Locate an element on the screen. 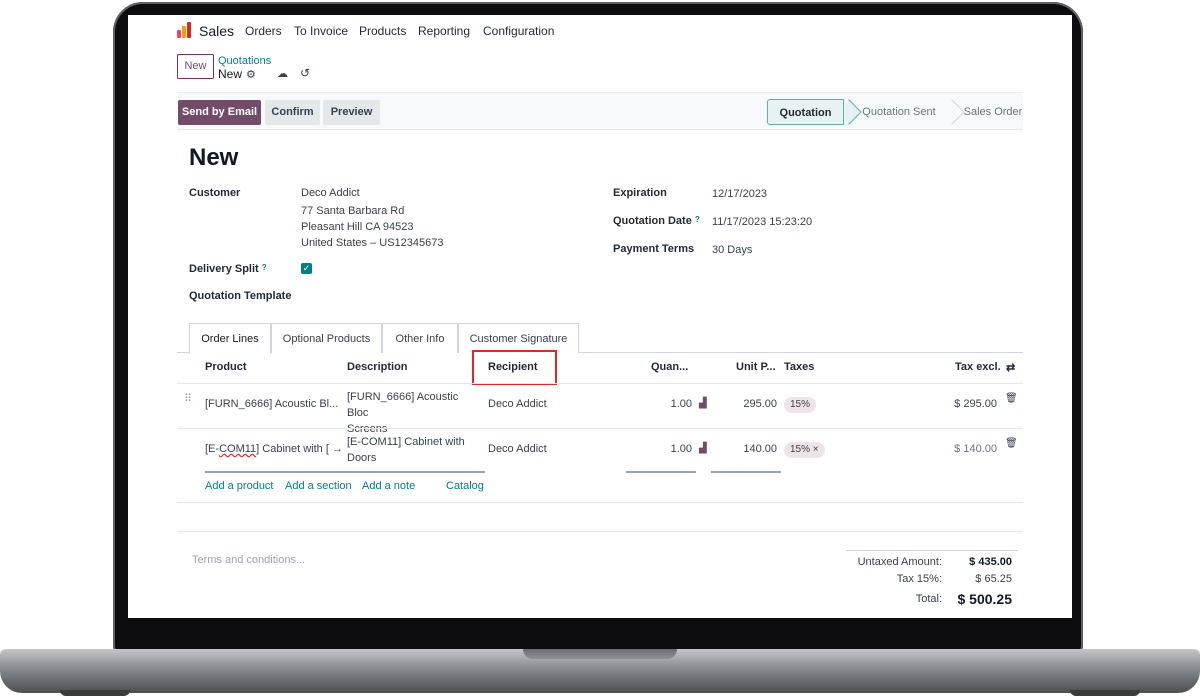  customer-name: Deco Addict is located at coordinates (330, 193).